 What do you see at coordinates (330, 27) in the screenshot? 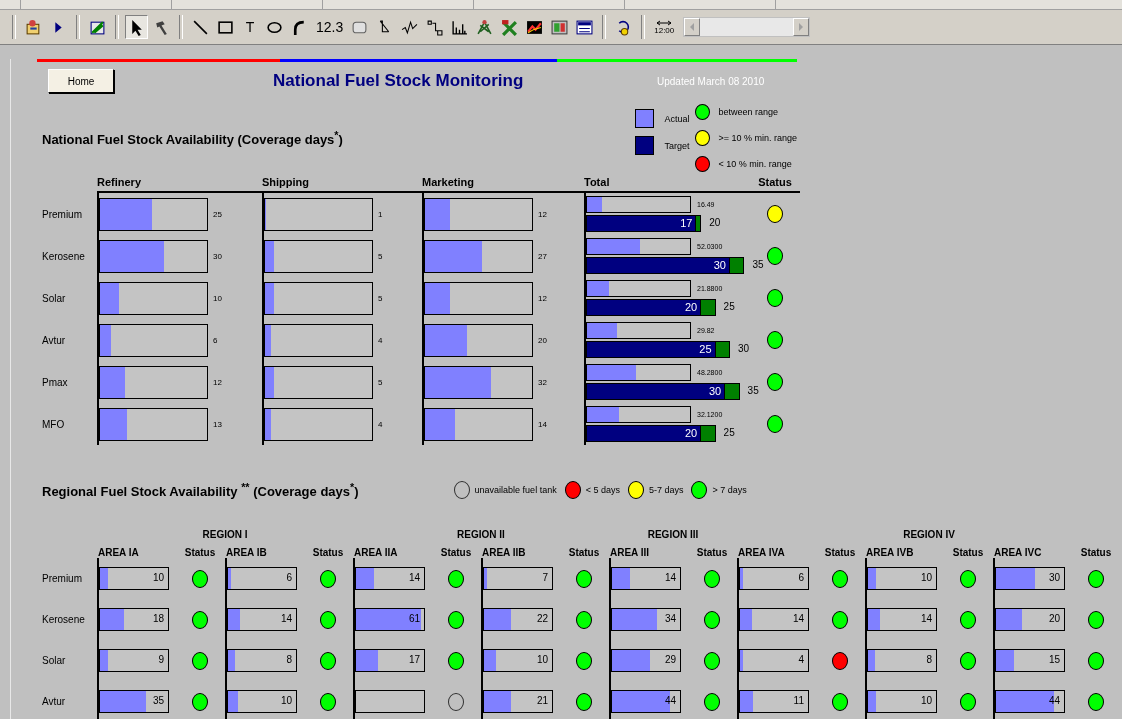
I see `toolbar-button: 12.3` at bounding box center [330, 27].